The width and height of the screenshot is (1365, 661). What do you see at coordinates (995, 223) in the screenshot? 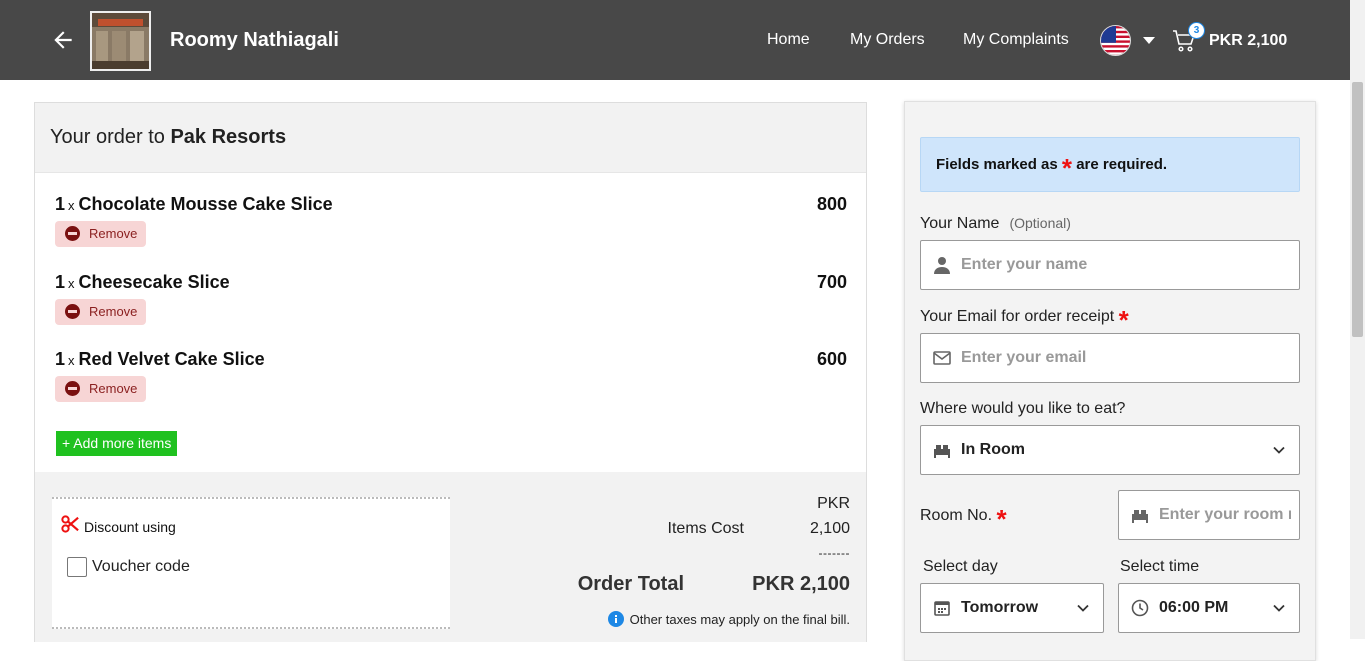
I see `name-label: Your Name (Optional)` at bounding box center [995, 223].